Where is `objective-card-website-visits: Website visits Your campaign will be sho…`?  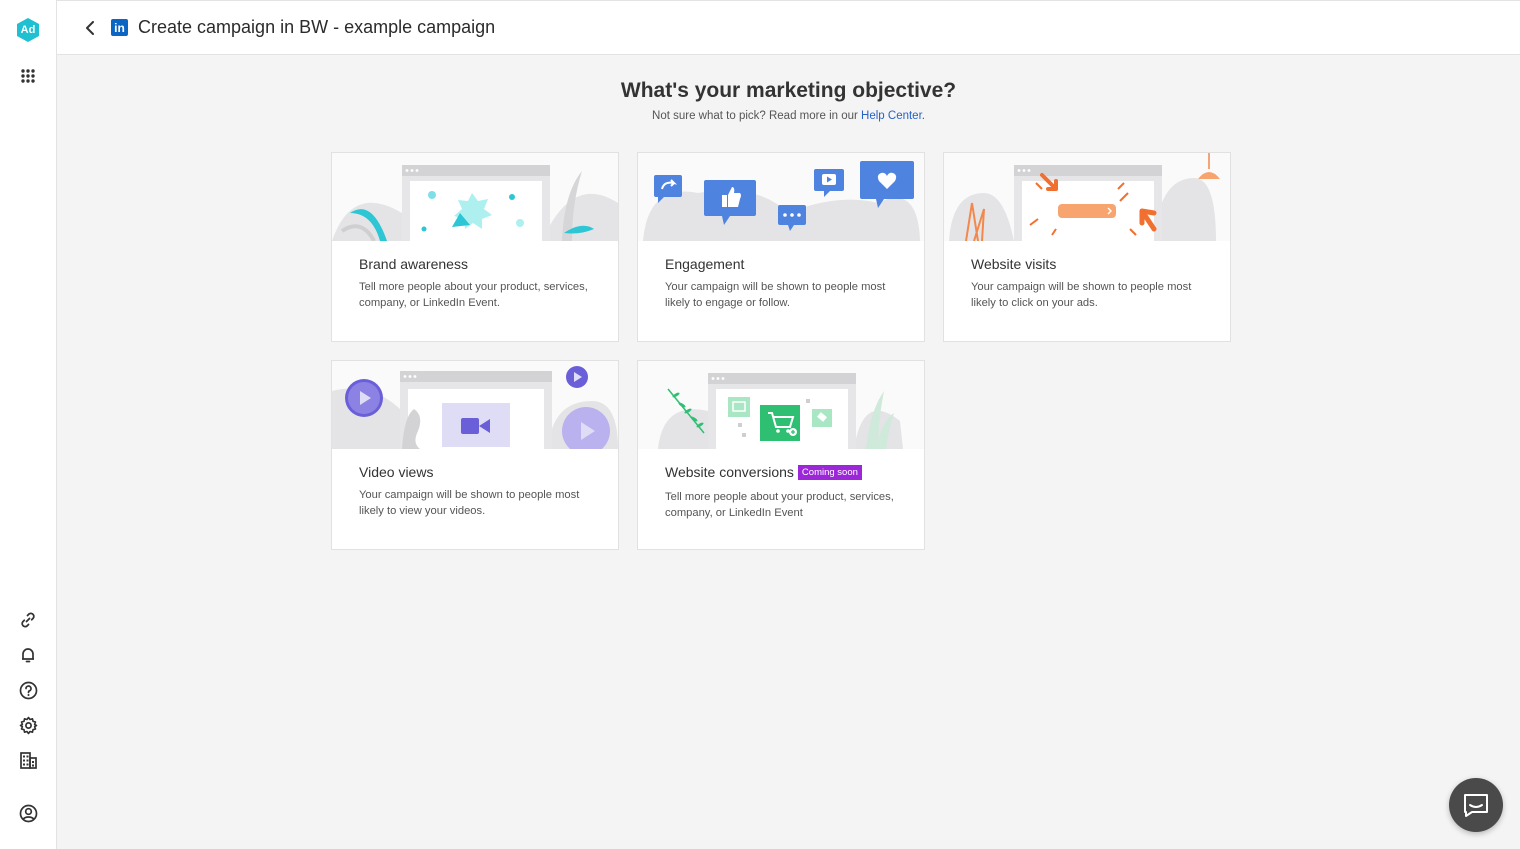 objective-card-website-visits: Website visits Your campaign will be sho… is located at coordinates (1087, 247).